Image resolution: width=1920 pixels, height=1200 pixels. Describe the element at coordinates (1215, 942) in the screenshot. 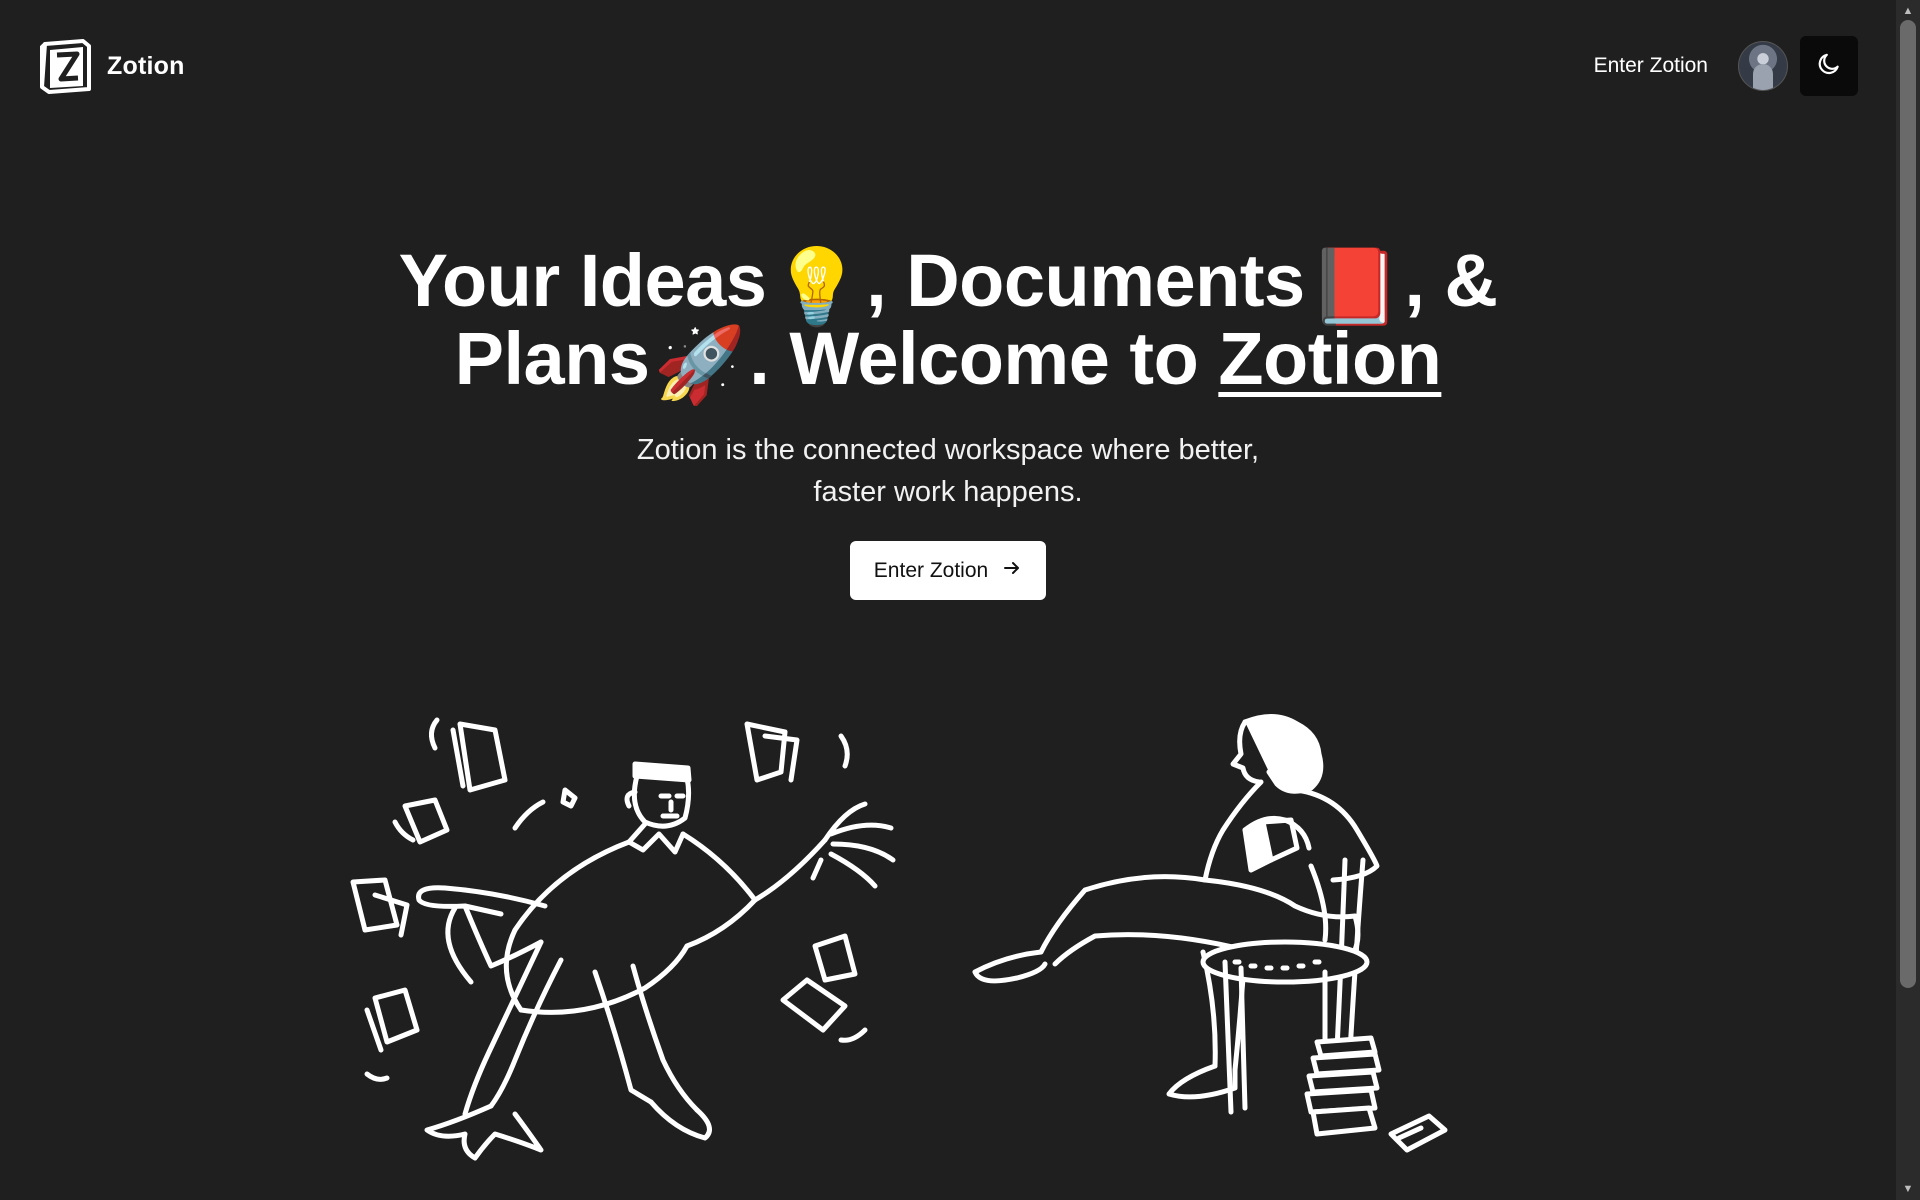

I see `person-reading-in-chair-illustration` at that location.